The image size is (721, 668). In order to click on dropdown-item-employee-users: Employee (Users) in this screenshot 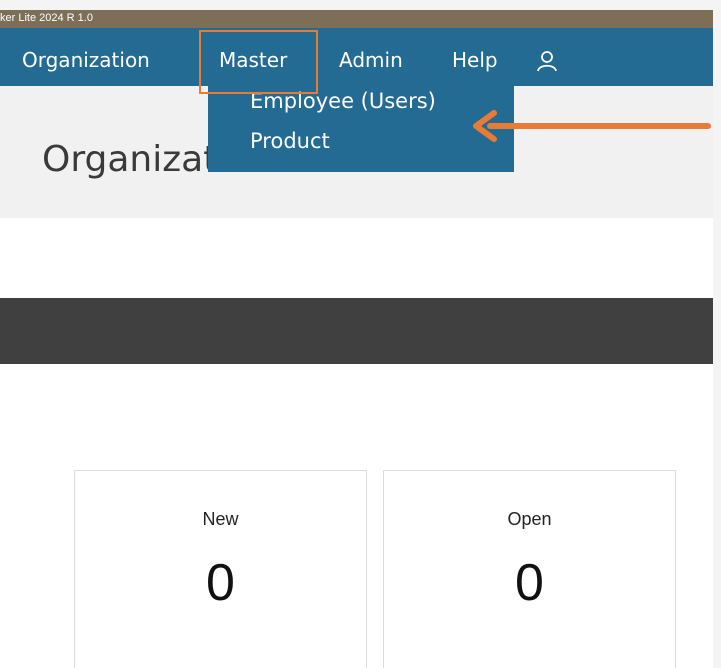, I will do `click(343, 101)`.